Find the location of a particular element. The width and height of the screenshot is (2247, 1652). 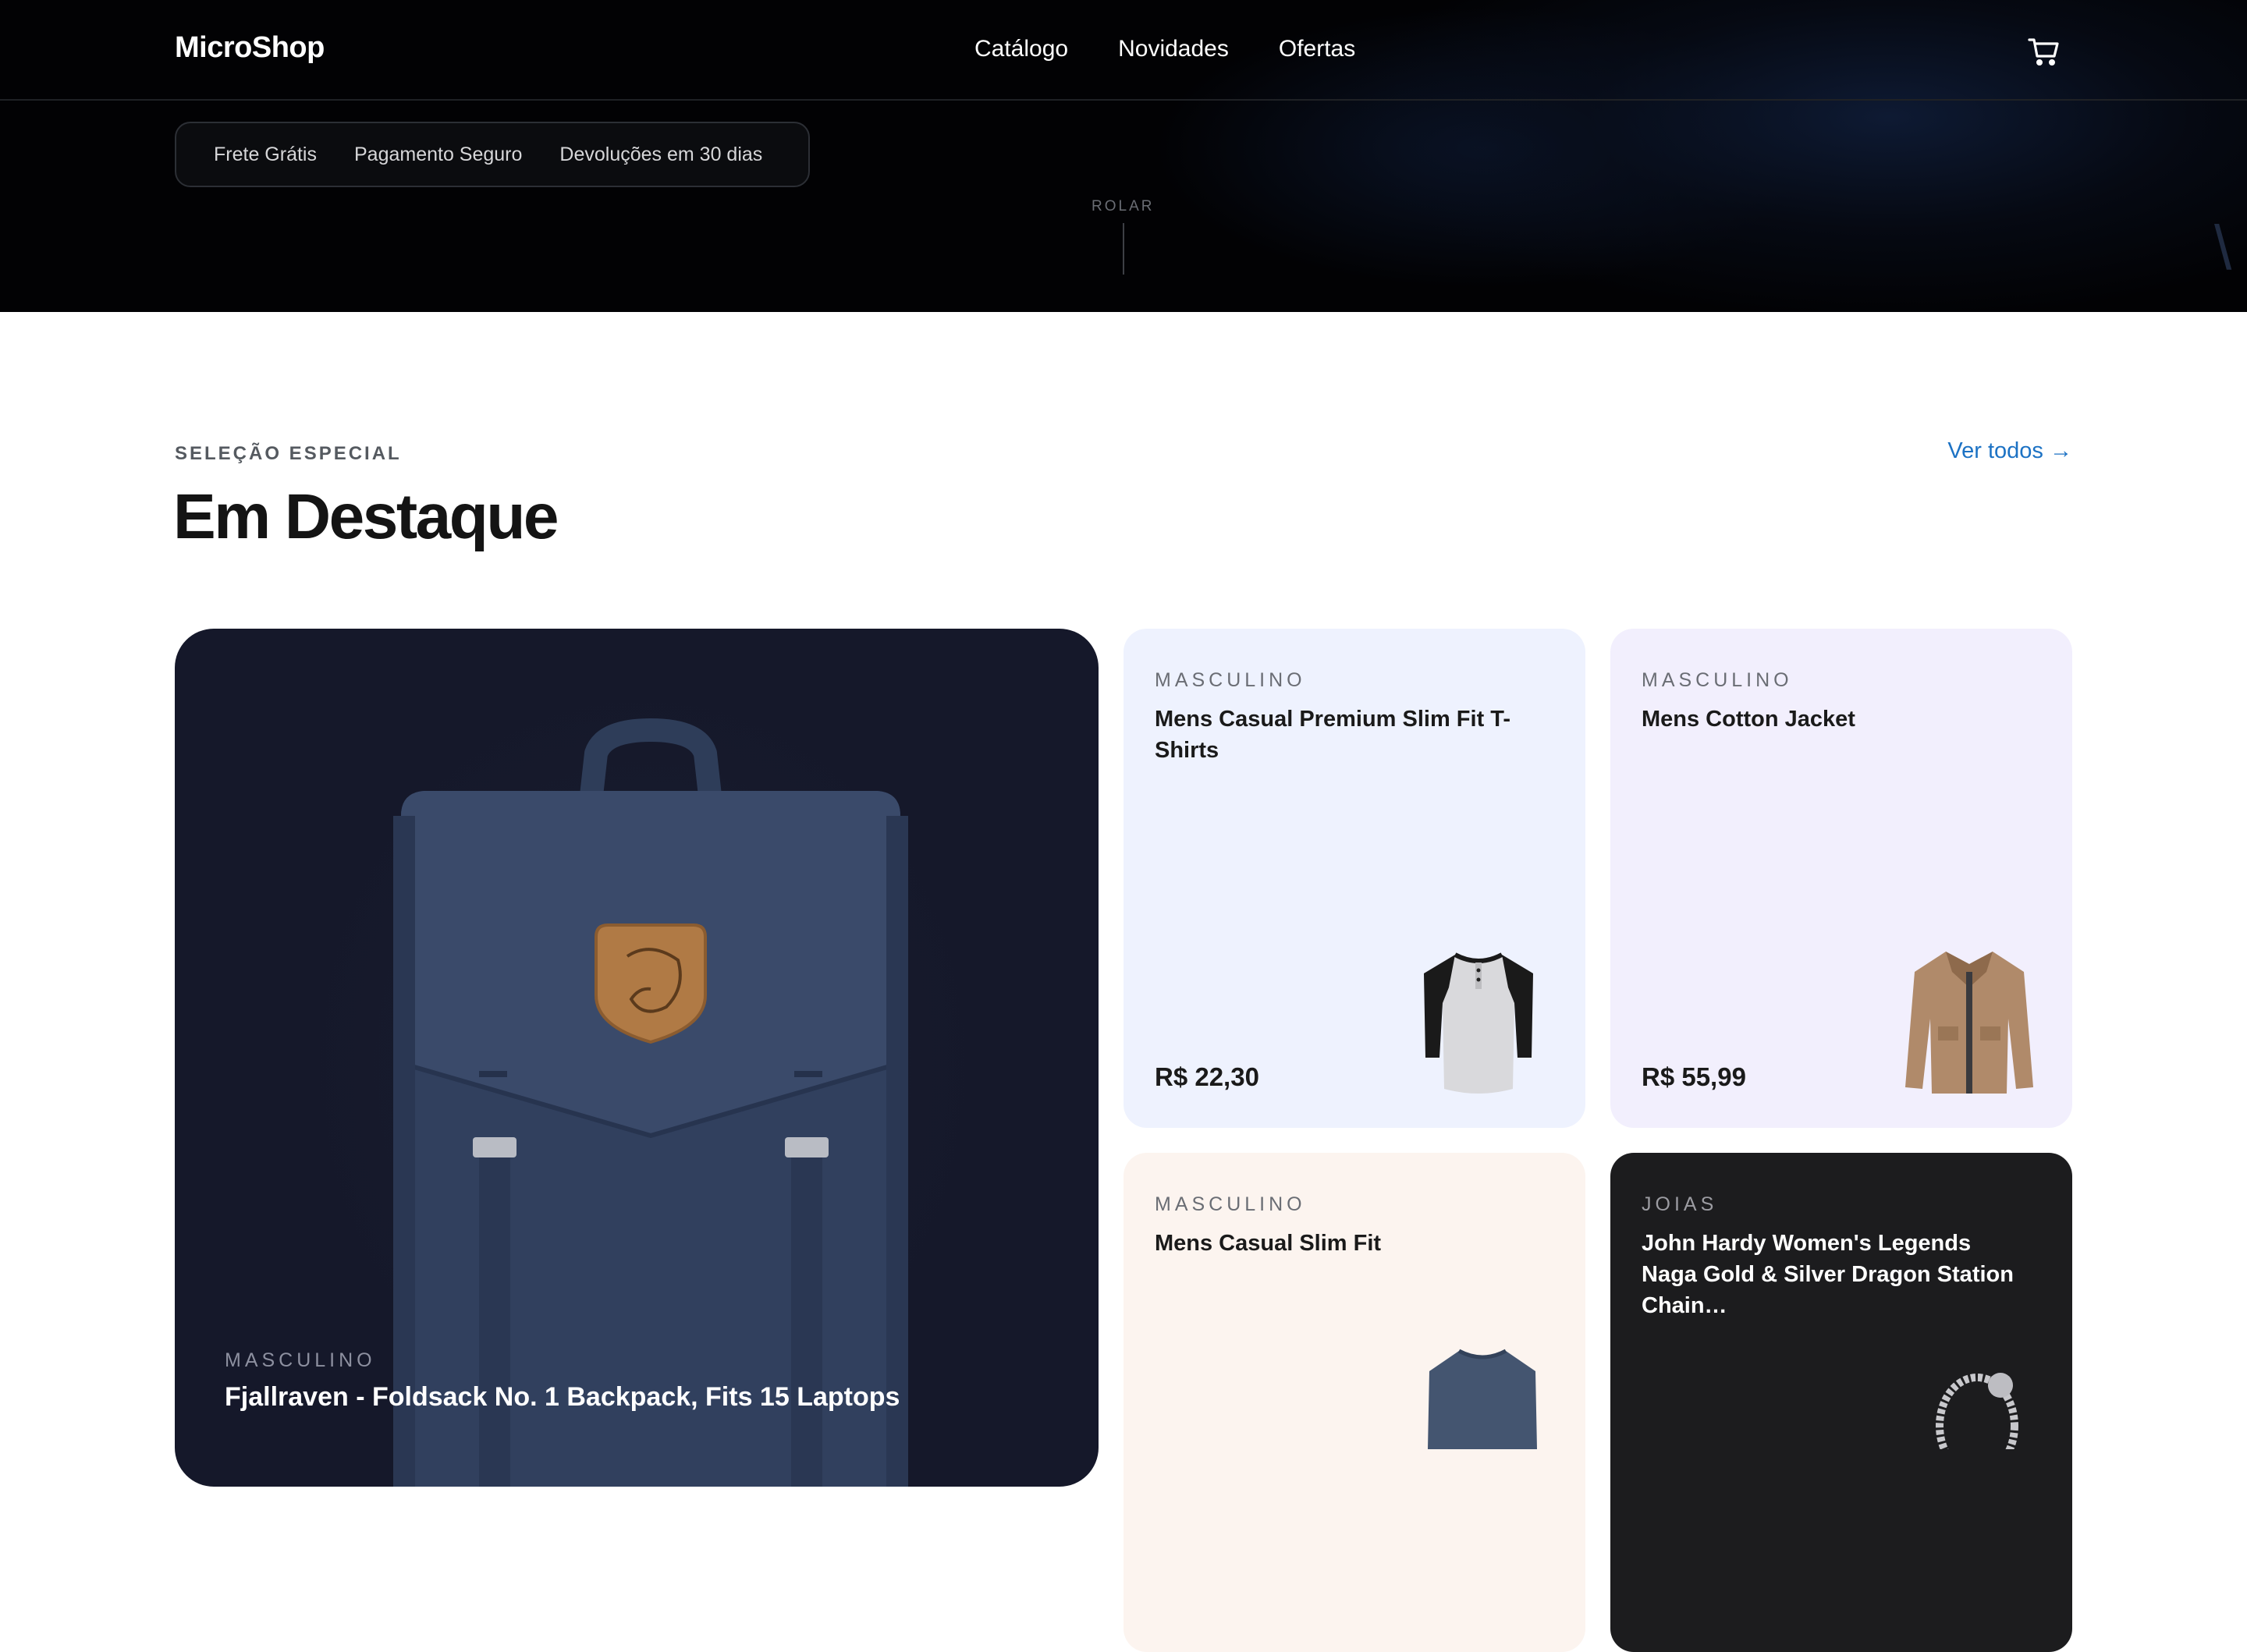

section-eyebrow: SELEÇÃO ESPECIAL is located at coordinates (288, 453).